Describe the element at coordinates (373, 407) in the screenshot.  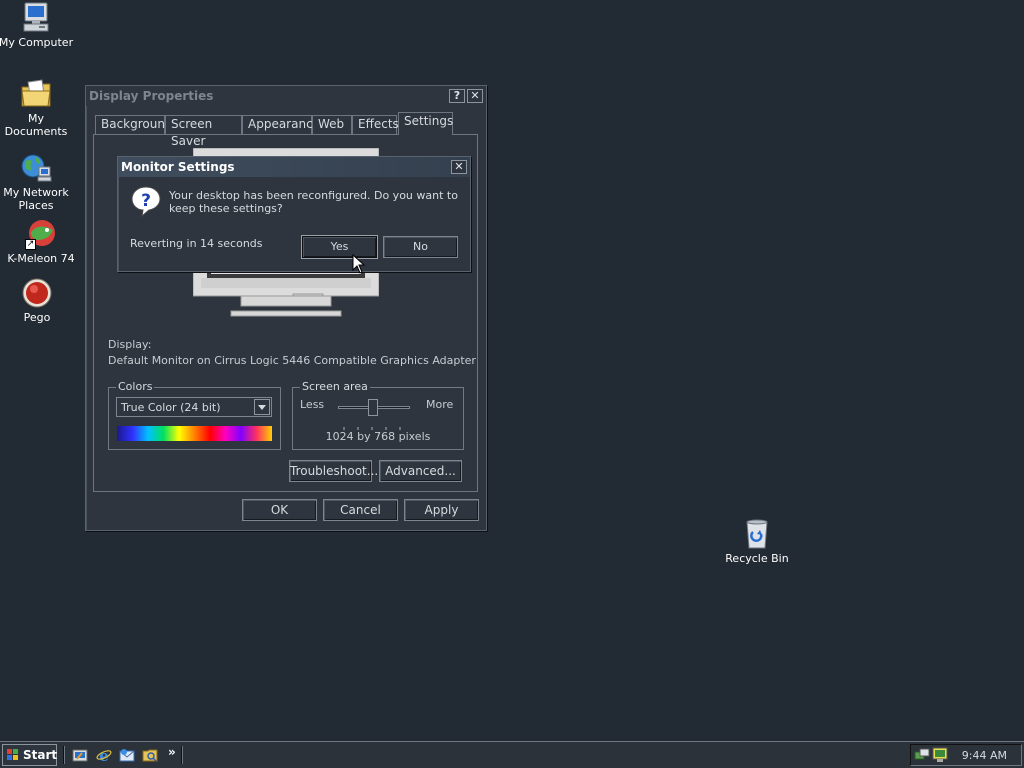
I see `resolution-slider-thumb` at that location.